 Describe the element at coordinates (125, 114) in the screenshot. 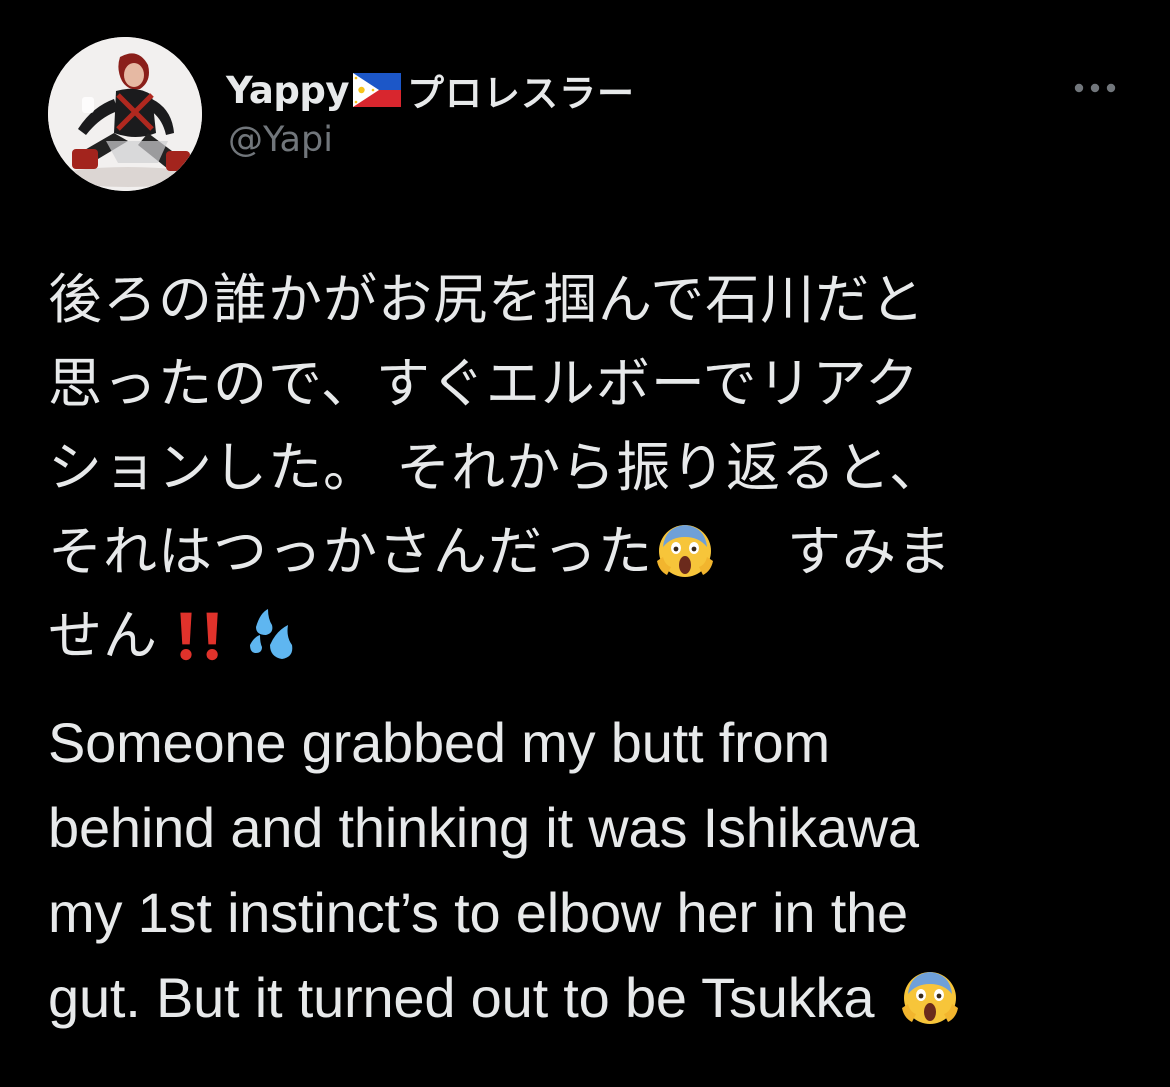

I see `avatar` at that location.